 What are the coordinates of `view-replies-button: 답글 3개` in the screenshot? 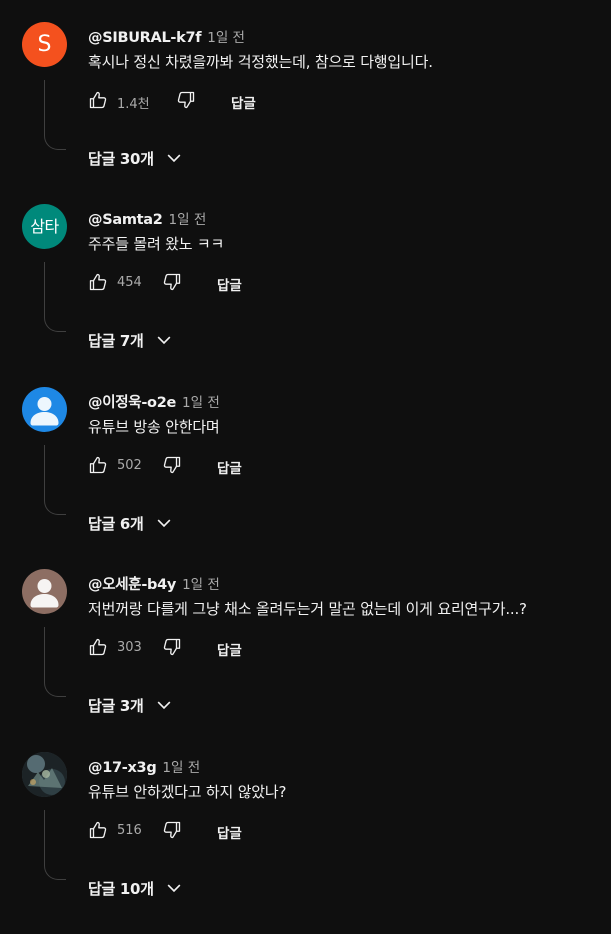 It's located at (131, 705).